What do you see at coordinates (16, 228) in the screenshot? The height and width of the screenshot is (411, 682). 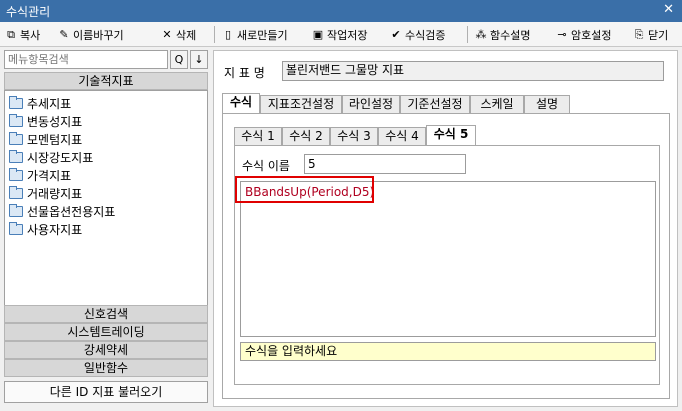 I see `folder-open-icon` at bounding box center [16, 228].